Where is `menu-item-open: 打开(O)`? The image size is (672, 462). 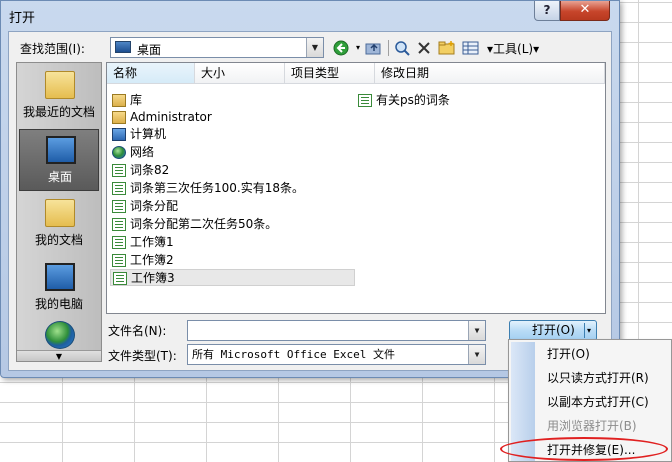 menu-item-open: 打开(O) is located at coordinates (568, 354).